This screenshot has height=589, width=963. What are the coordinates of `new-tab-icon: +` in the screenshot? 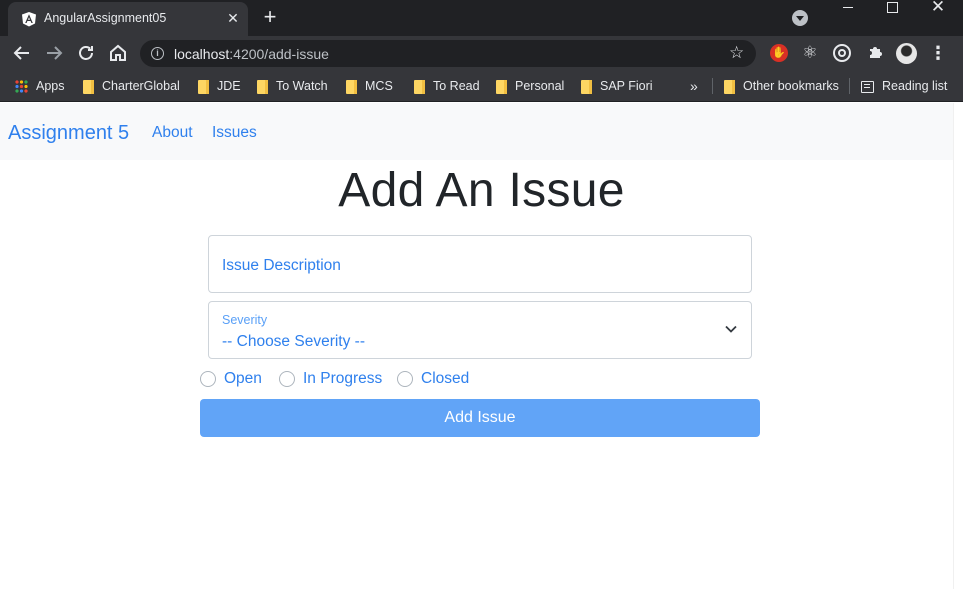 It's located at (270, 18).